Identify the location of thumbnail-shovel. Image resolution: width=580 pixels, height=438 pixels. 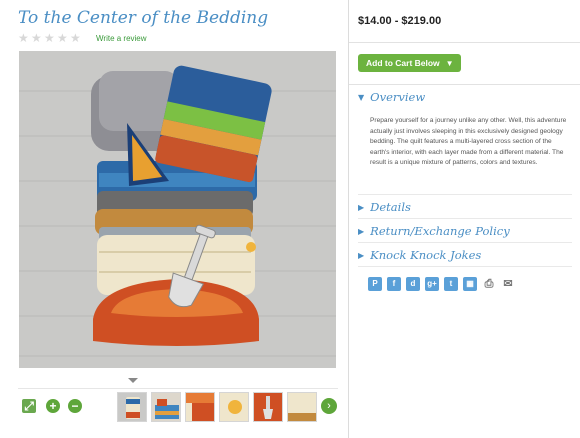
(268, 407).